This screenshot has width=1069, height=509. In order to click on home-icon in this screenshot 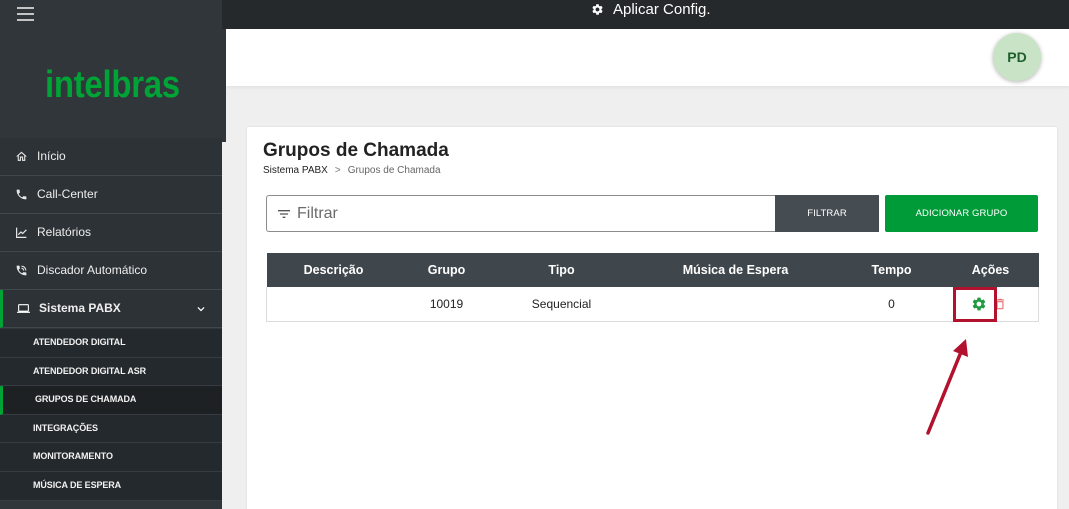, I will do `click(21, 156)`.